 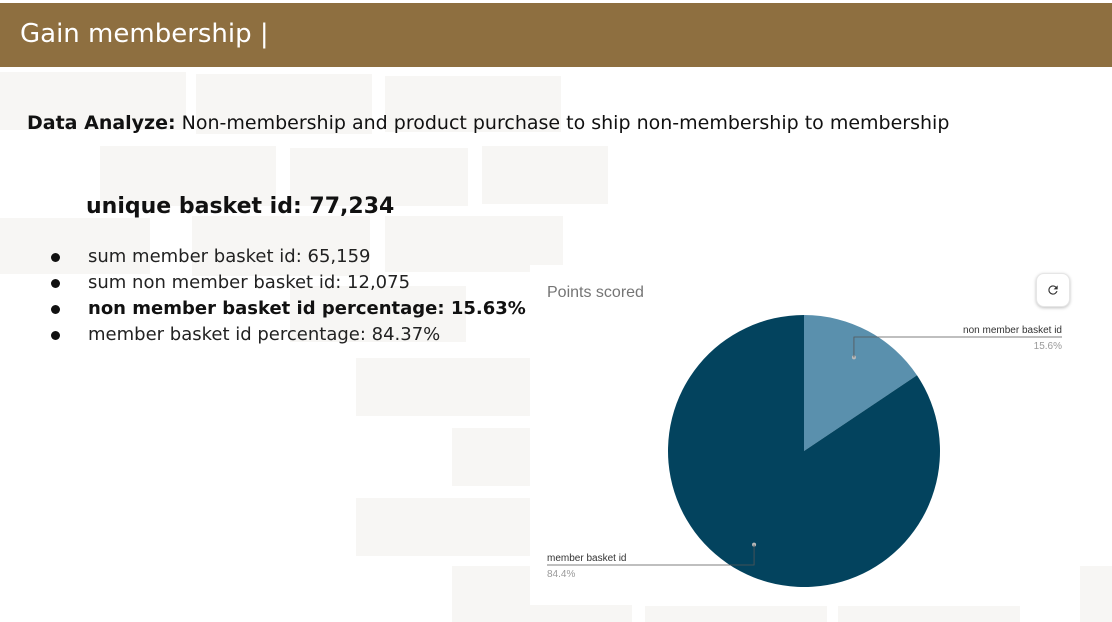 I want to click on intro-label: Data Analyze:, so click(x=101, y=123).